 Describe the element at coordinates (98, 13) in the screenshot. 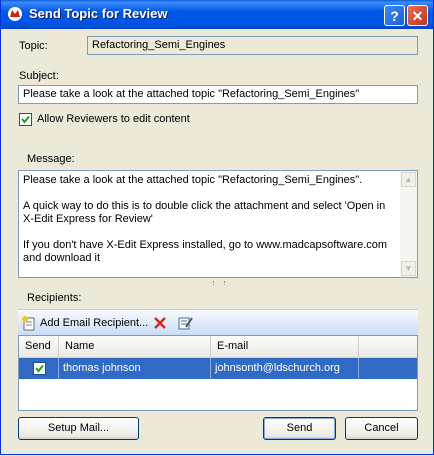

I see `dialog-title: Send Topic for Review` at that location.